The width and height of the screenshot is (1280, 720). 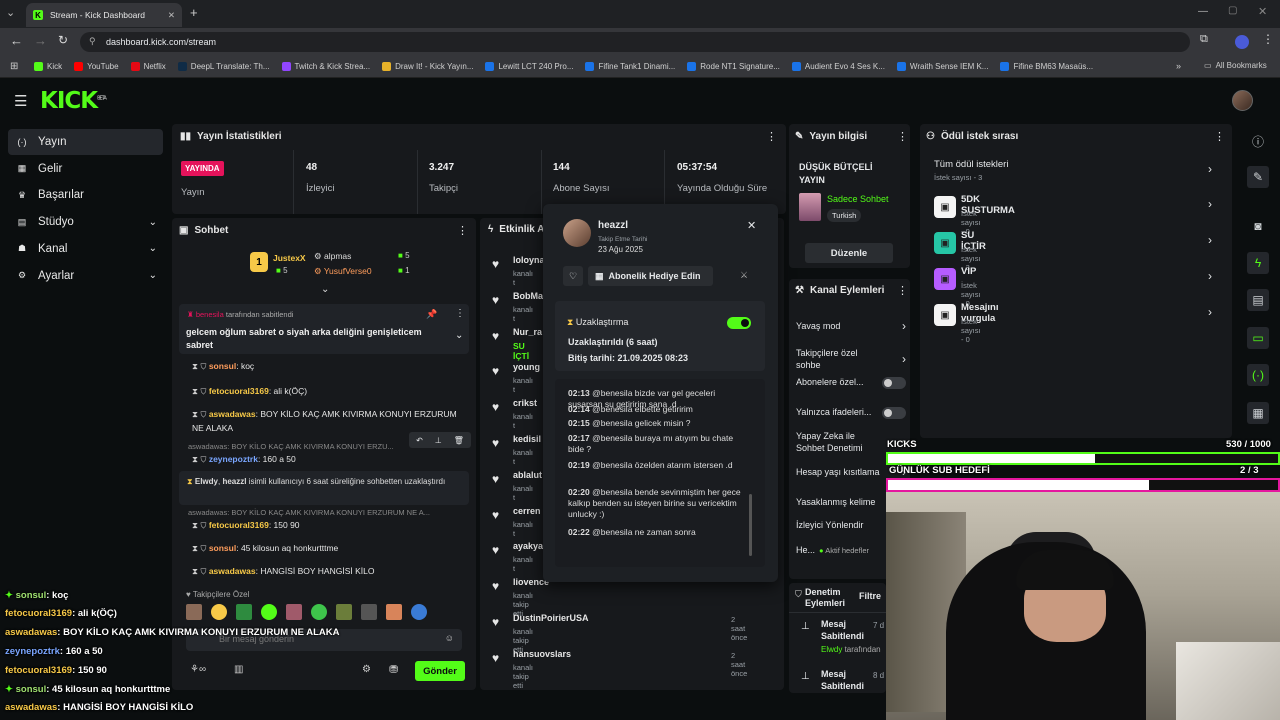 I want to click on sidebar-item-stüdyo: ▤ Stüdyo ⌄, so click(x=85, y=222).